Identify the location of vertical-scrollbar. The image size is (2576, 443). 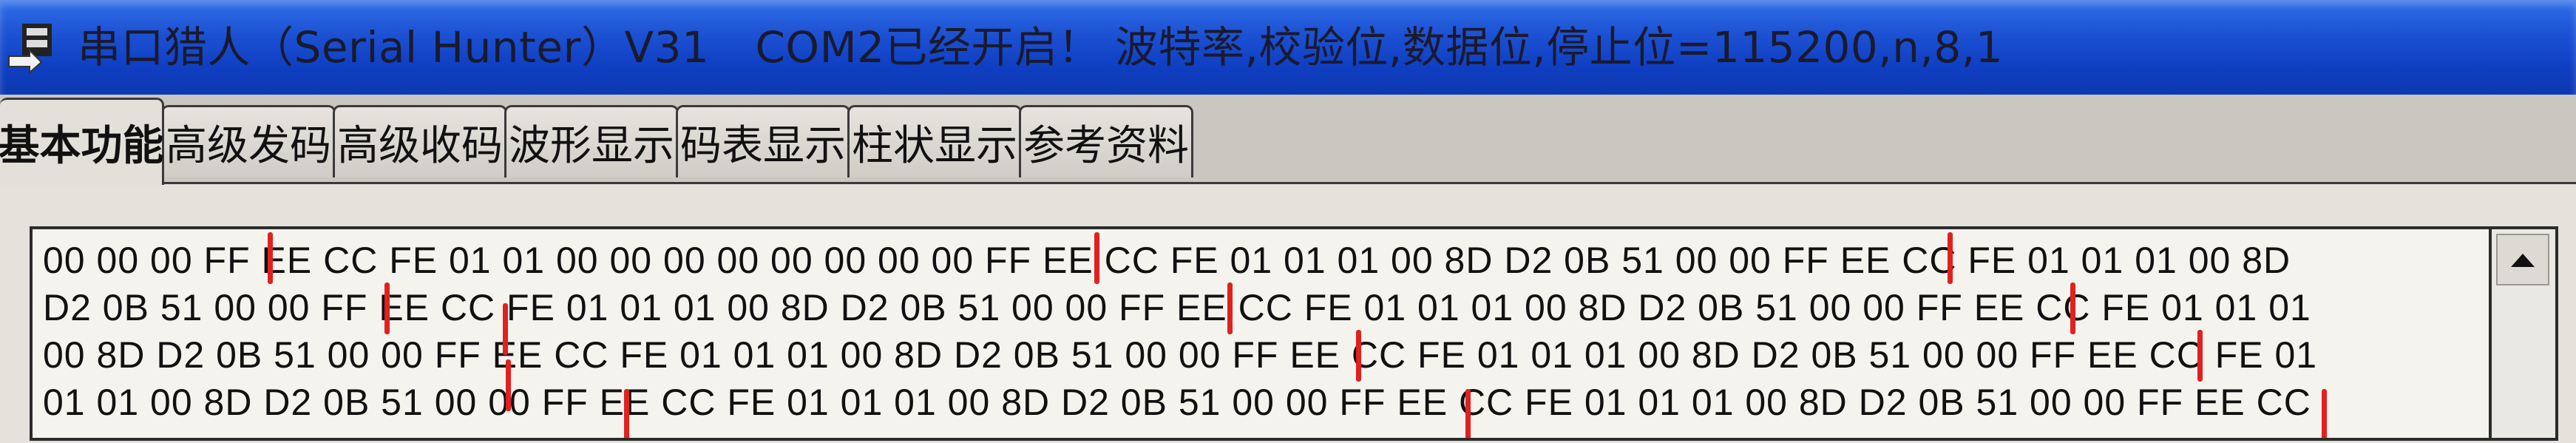
(2525, 334).